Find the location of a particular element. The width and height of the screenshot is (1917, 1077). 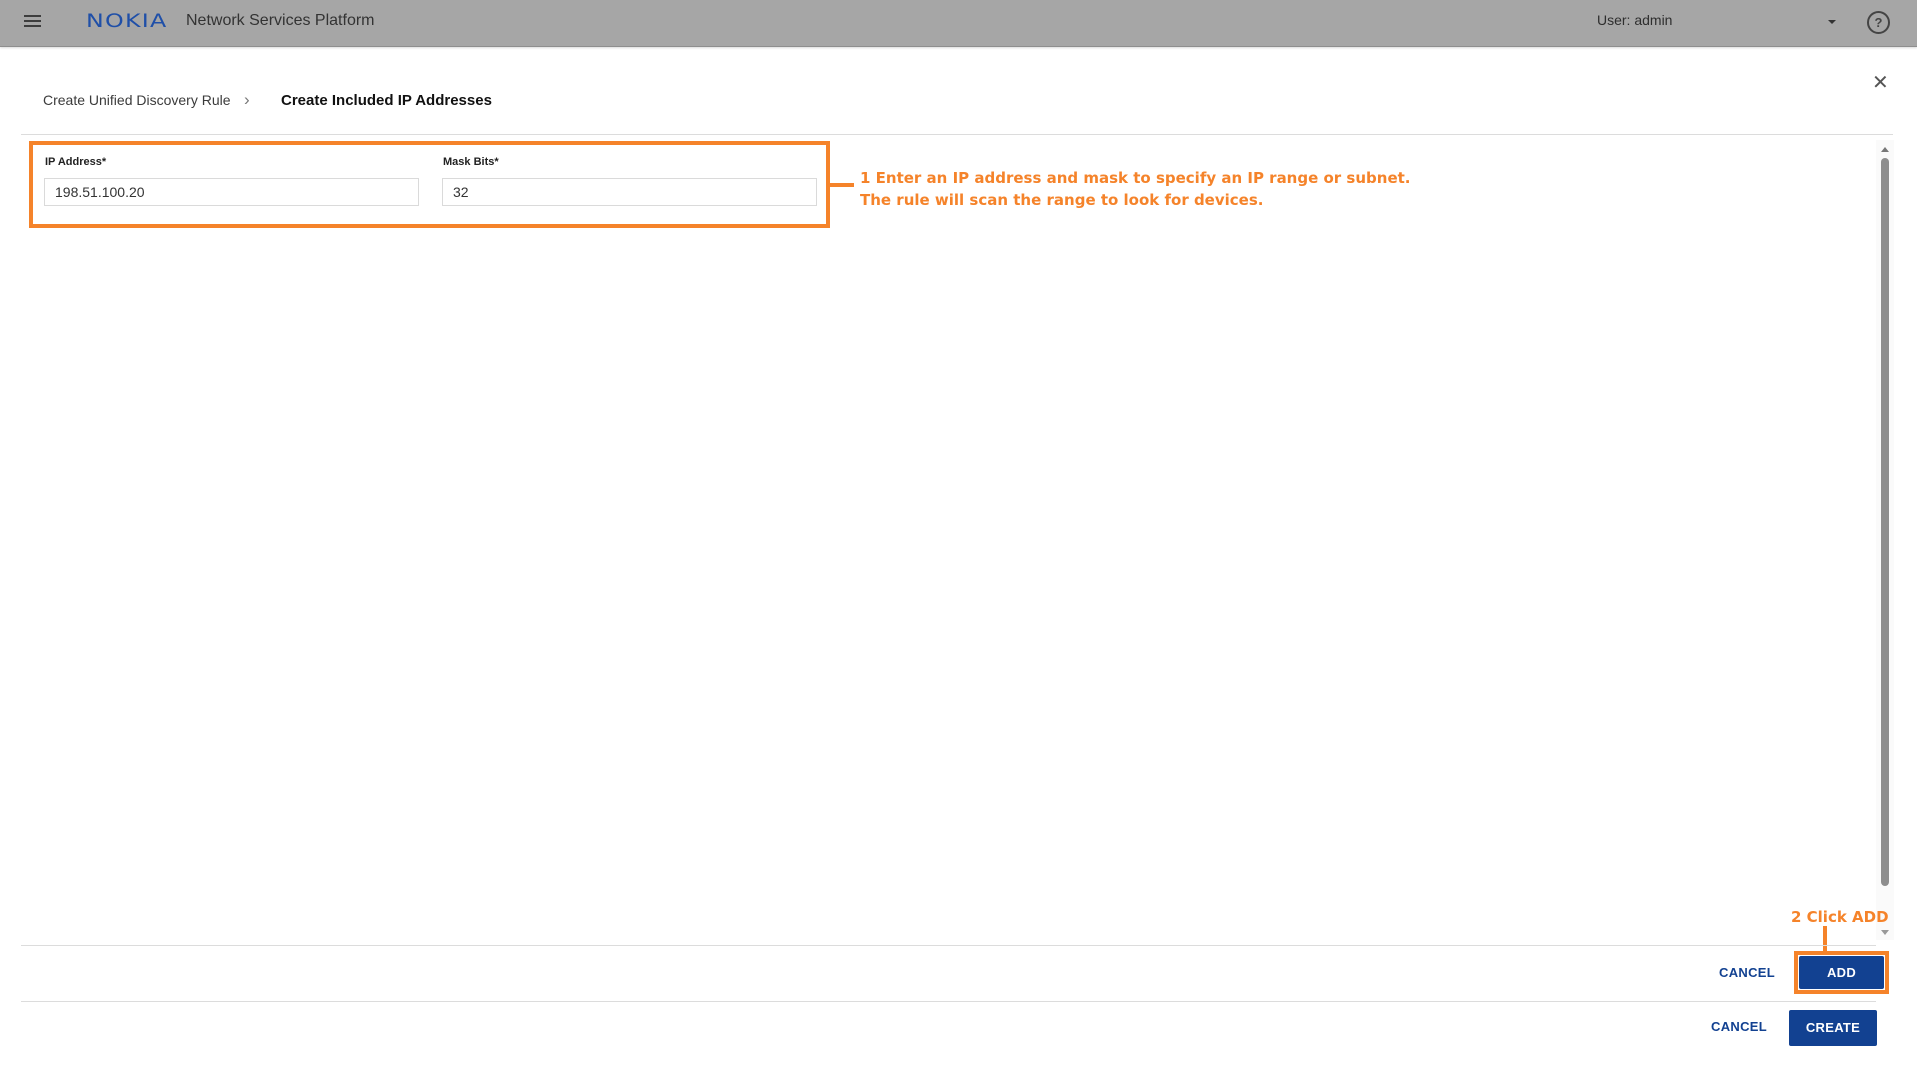

create-button: CREATE is located at coordinates (1833, 1028).